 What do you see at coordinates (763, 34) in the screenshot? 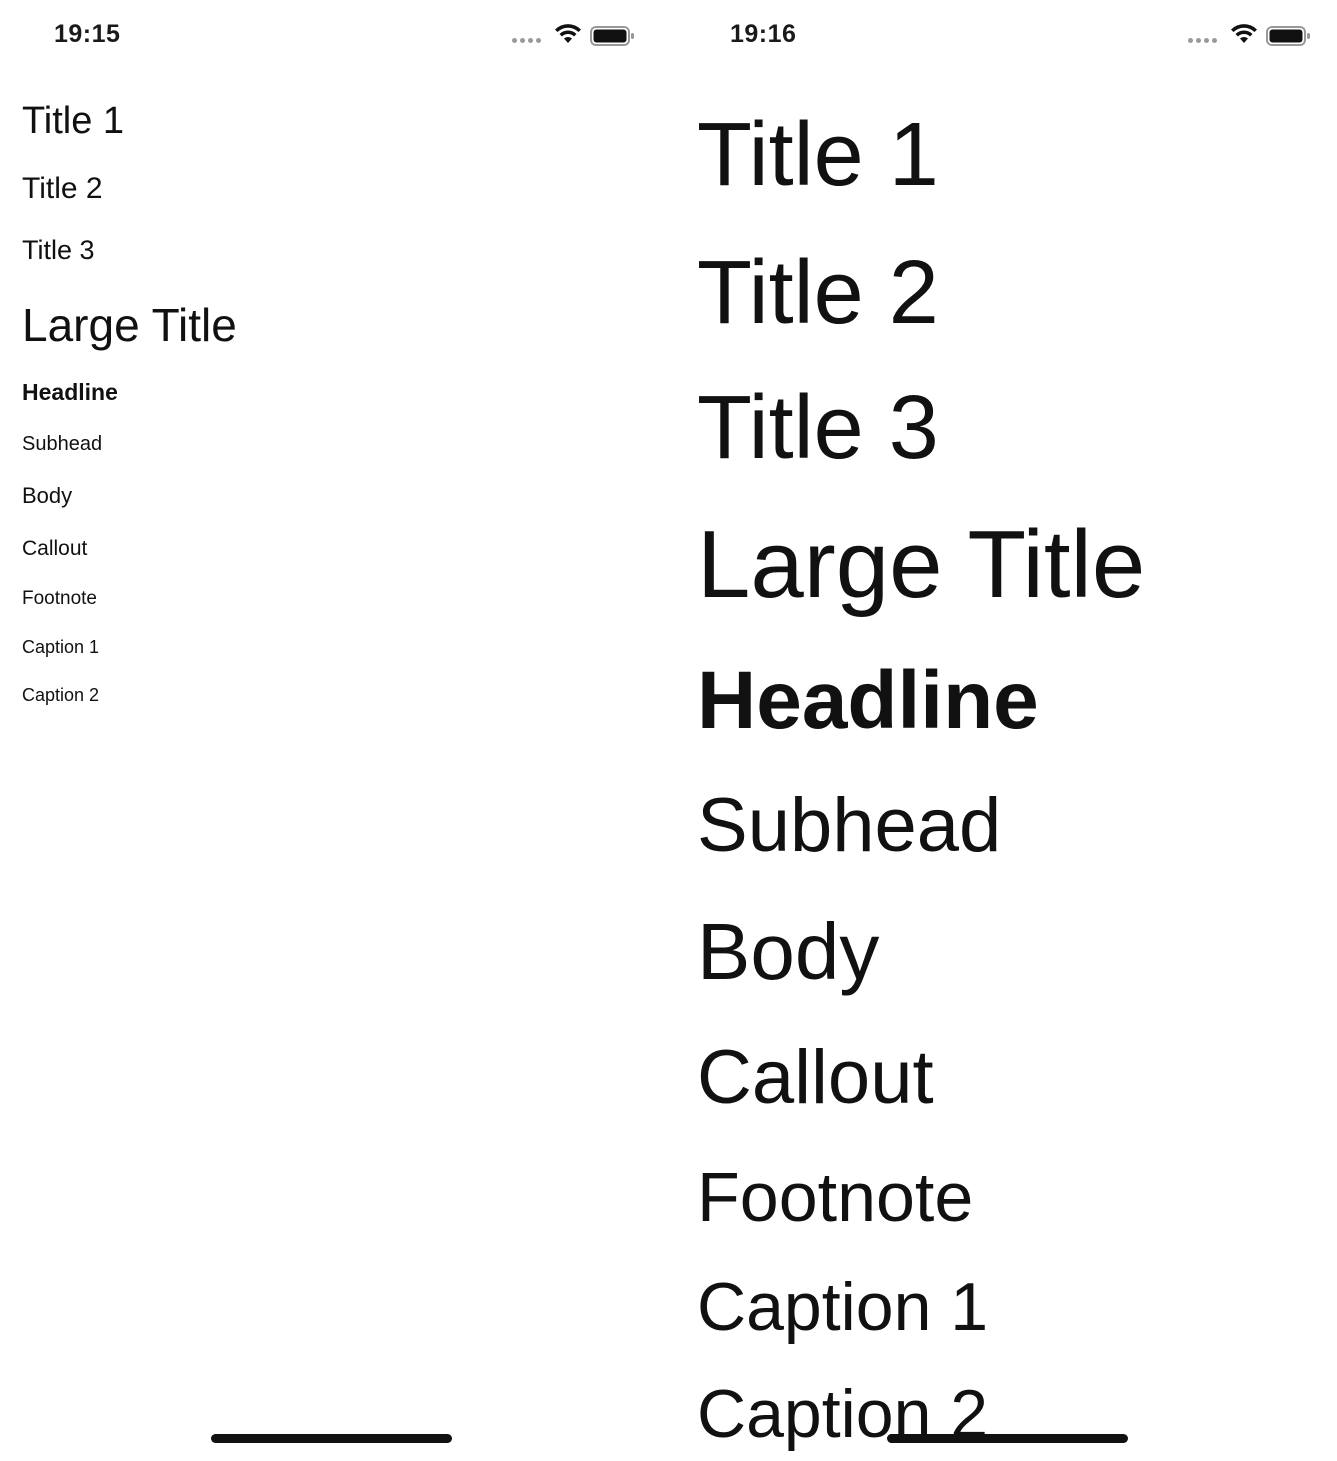
I see `status-bar-time: 19:16` at bounding box center [763, 34].